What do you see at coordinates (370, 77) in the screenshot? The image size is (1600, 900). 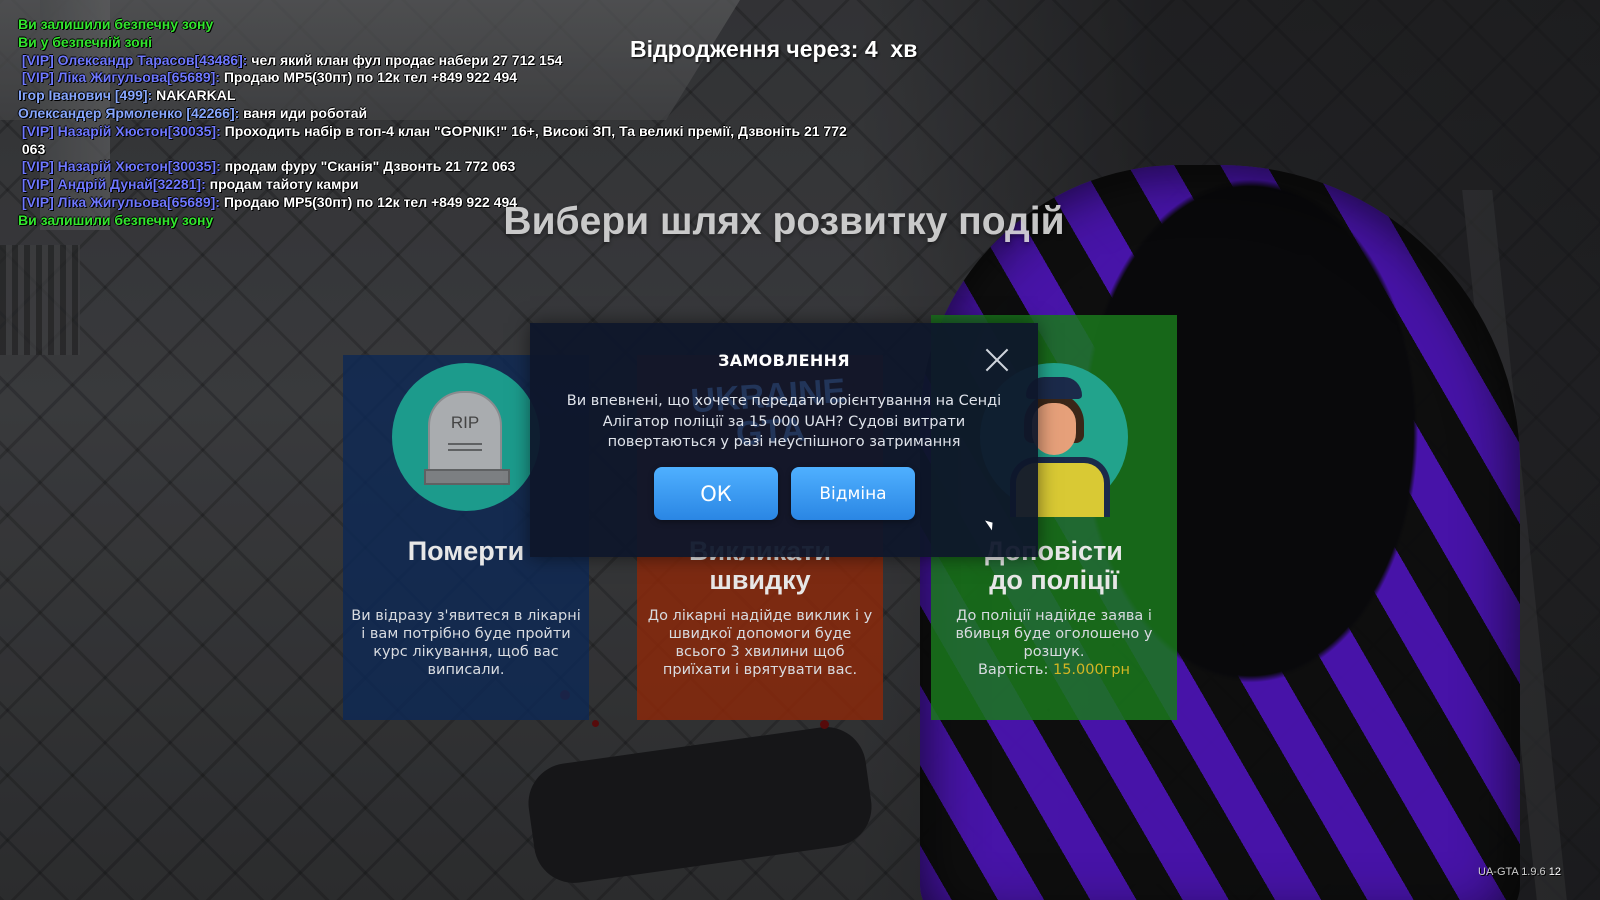 I see `chat-segment: Продаю MP5(30пт) по 12к тел +849 922 494` at bounding box center [370, 77].